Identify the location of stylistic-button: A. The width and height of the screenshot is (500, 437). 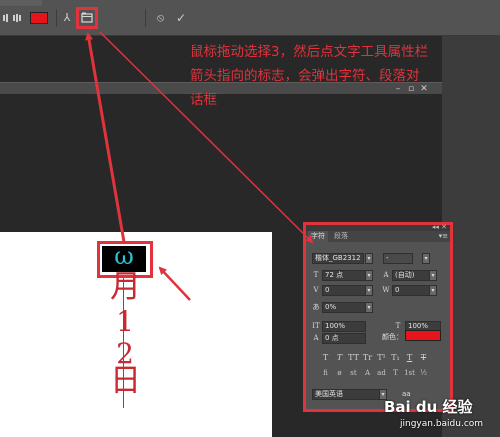
(367, 373).